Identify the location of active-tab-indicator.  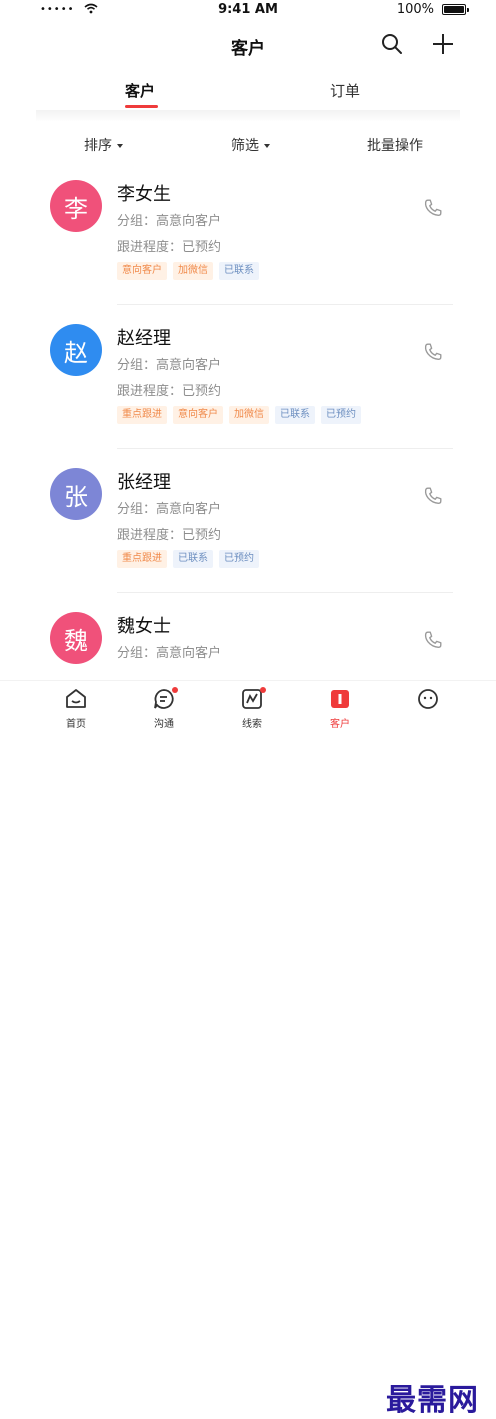
(141, 106).